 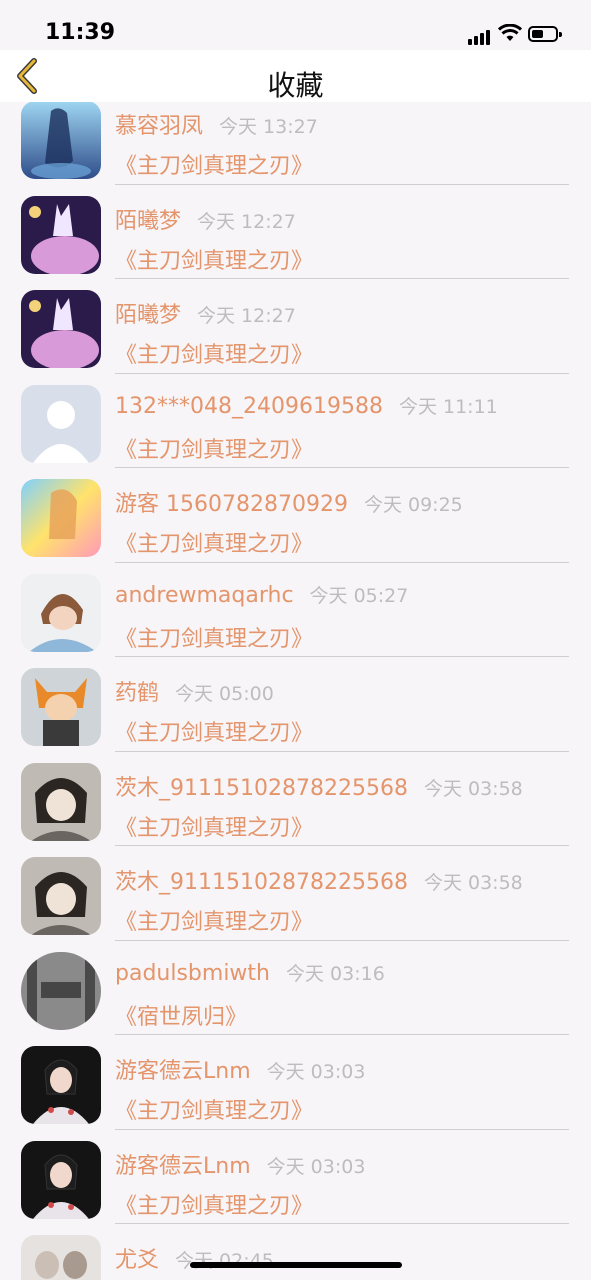 What do you see at coordinates (295, 610) in the screenshot?
I see `list-item: andrewmaqarhc 今天 05:27 《主刀剑真理之刃》` at bounding box center [295, 610].